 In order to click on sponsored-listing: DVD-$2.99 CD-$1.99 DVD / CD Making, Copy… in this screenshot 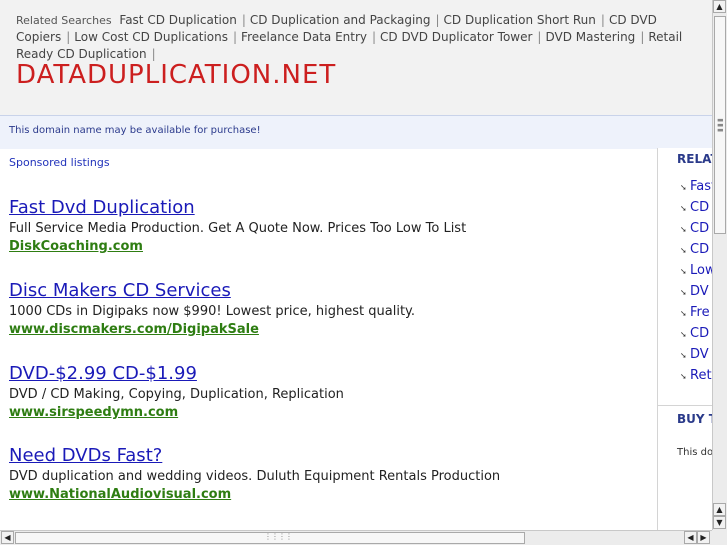, I will do `click(329, 392)`.